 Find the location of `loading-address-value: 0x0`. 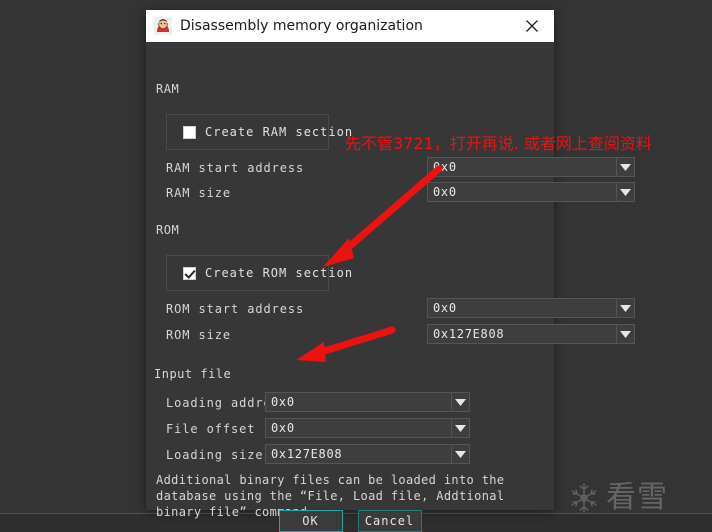

loading-address-value: 0x0 is located at coordinates (283, 402).